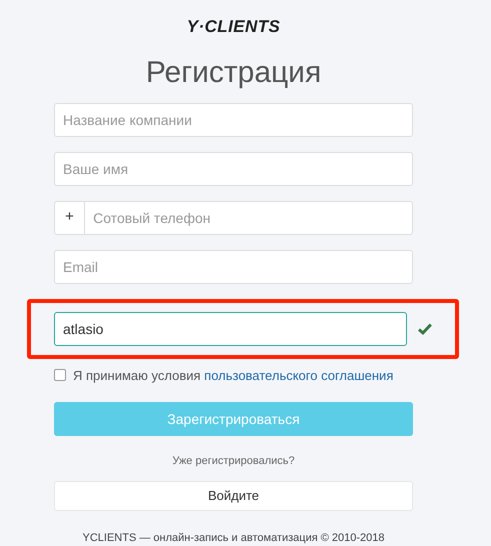 The image size is (491, 546). I want to click on page-title: Регистрация, so click(234, 72).